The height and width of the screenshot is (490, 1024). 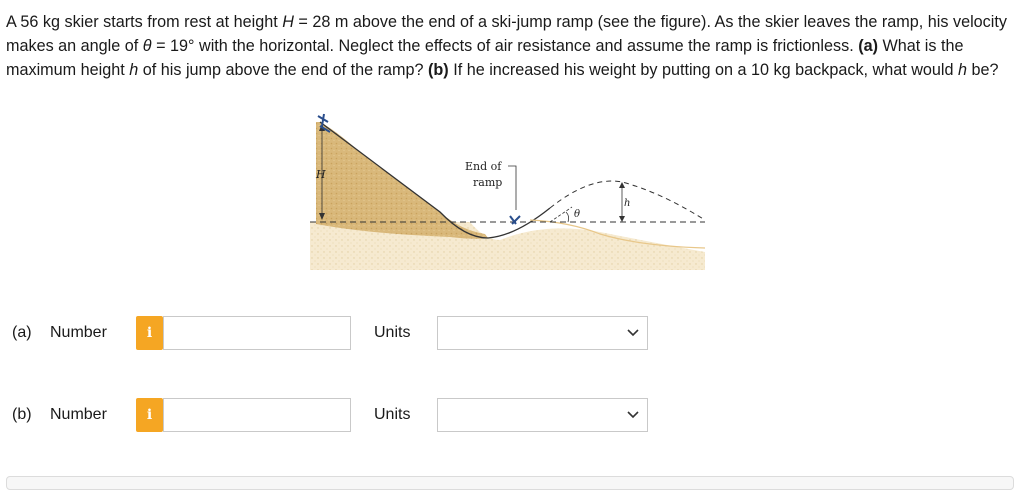 I want to click on part-label: (b), so click(x=22, y=414).